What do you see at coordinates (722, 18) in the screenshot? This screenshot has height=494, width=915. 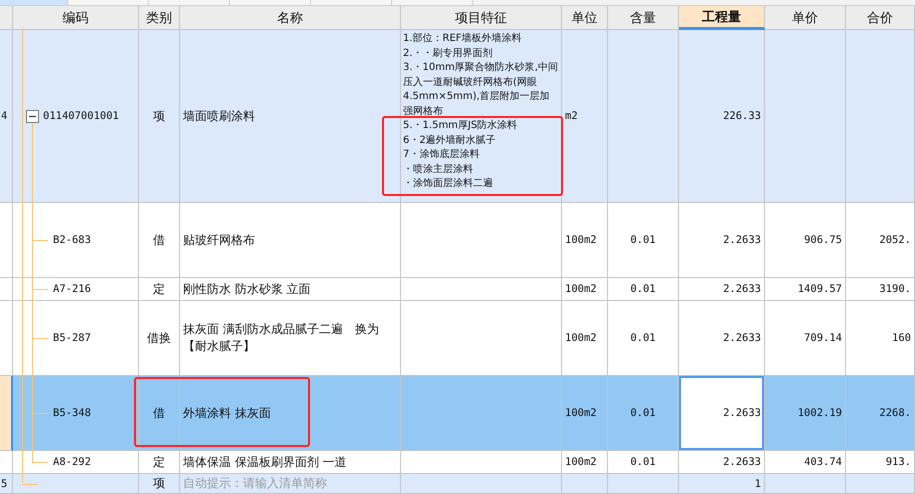 I see `column-header: 工程量` at bounding box center [722, 18].